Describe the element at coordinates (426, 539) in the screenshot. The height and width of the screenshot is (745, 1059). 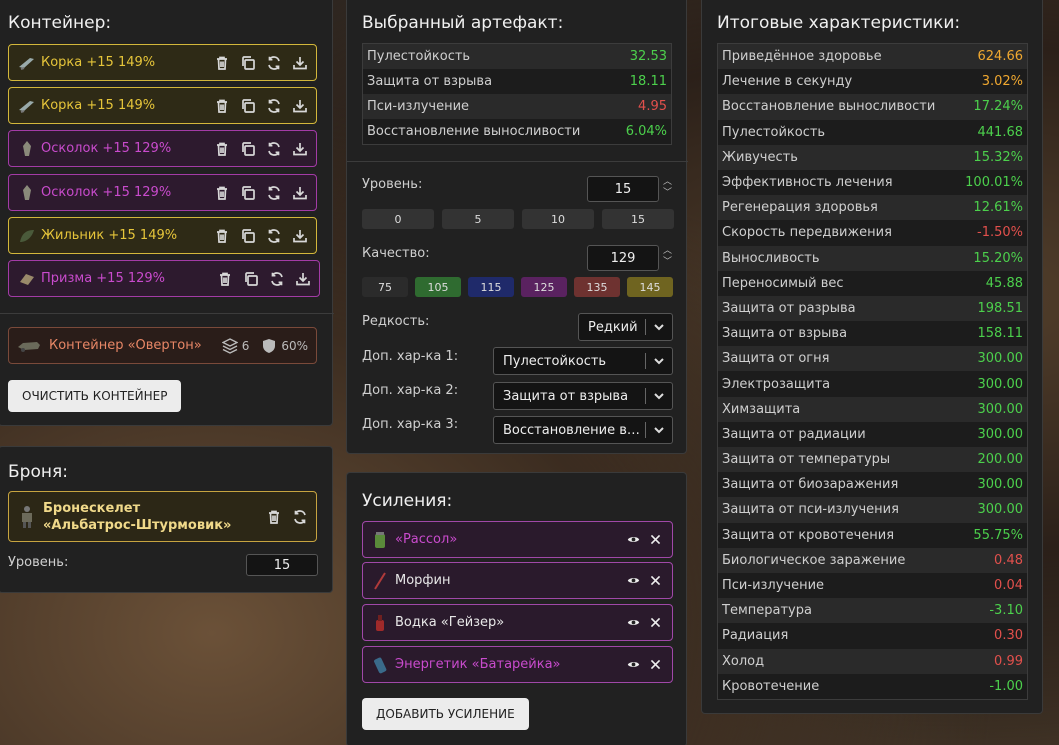
I see `boost-label: «Рассол»` at that location.